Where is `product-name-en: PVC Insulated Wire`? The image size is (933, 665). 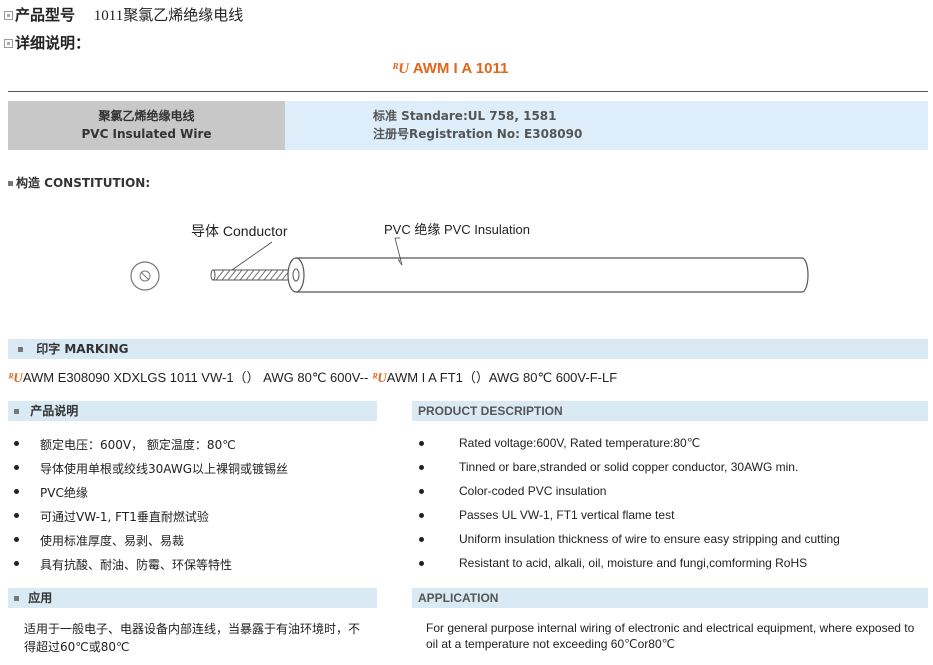 product-name-en: PVC Insulated Wire is located at coordinates (146, 134).